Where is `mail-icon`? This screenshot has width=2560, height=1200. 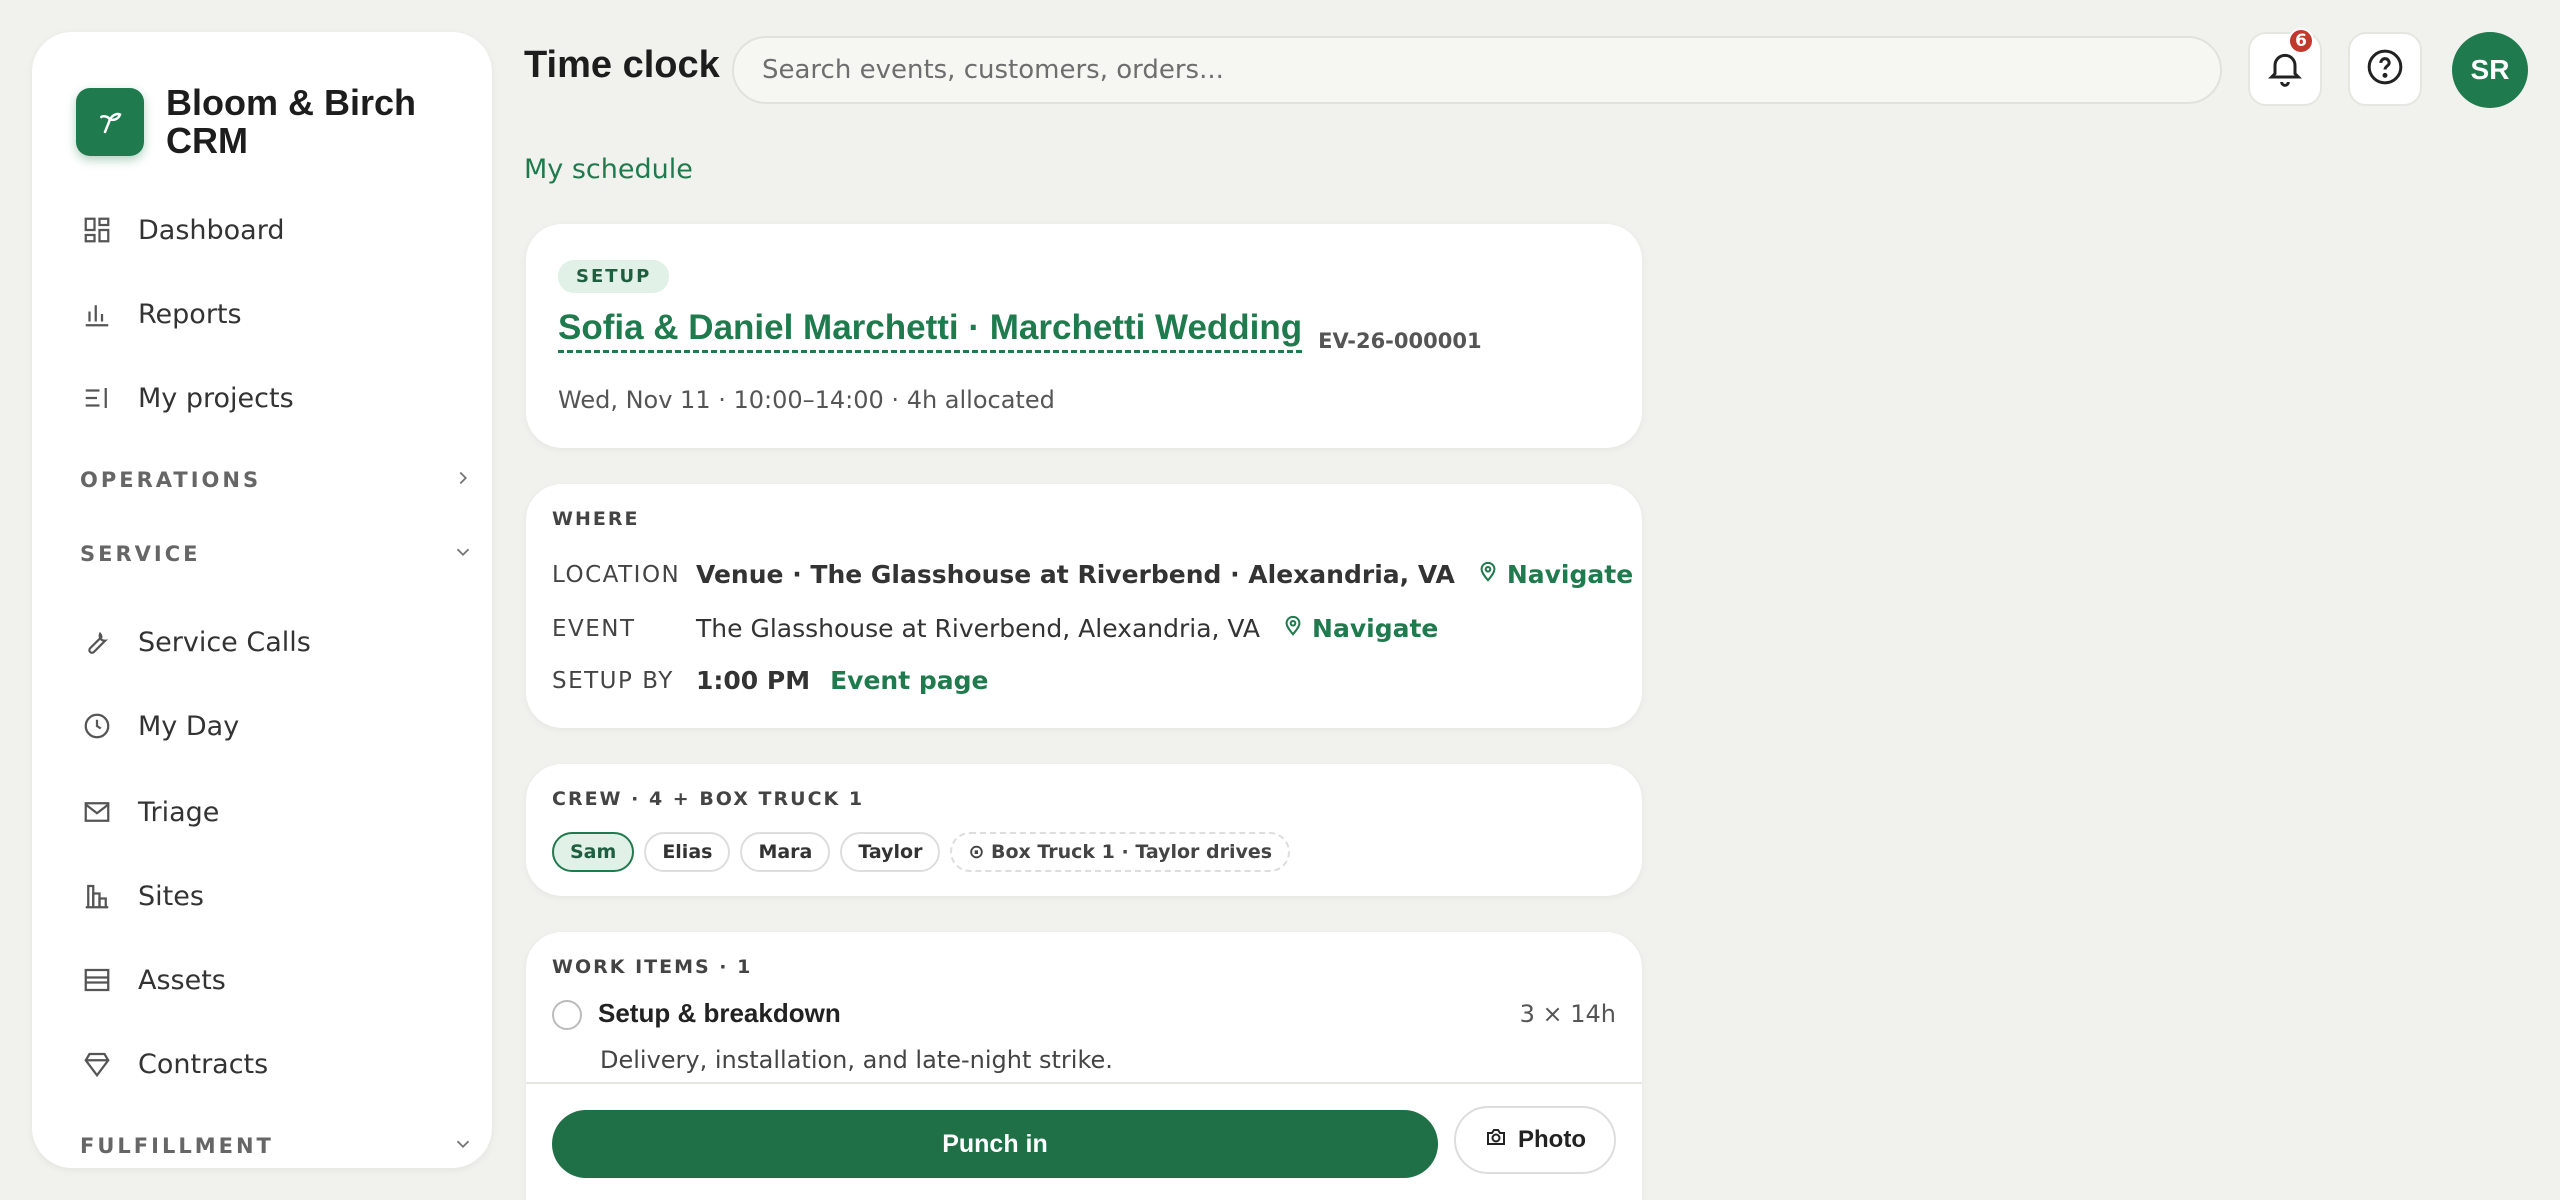 mail-icon is located at coordinates (97, 812).